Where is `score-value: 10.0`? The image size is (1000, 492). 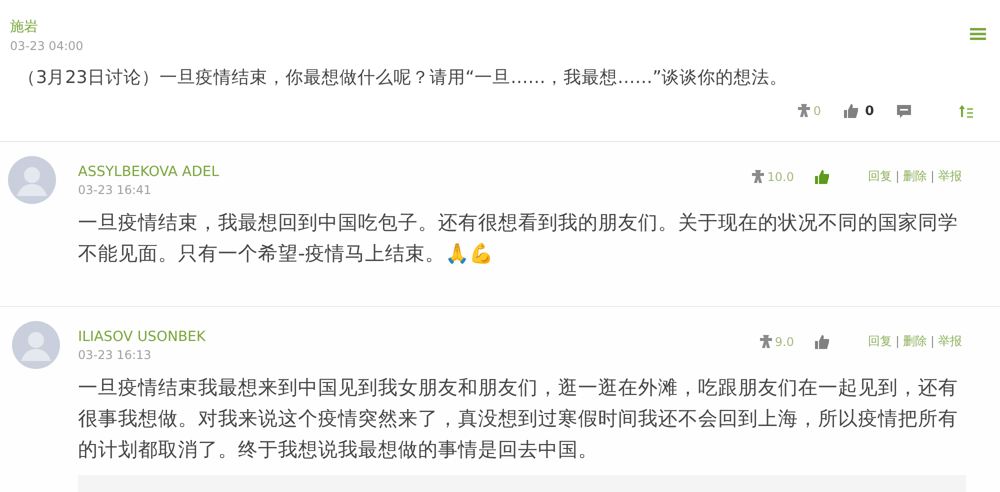 score-value: 10.0 is located at coordinates (780, 177).